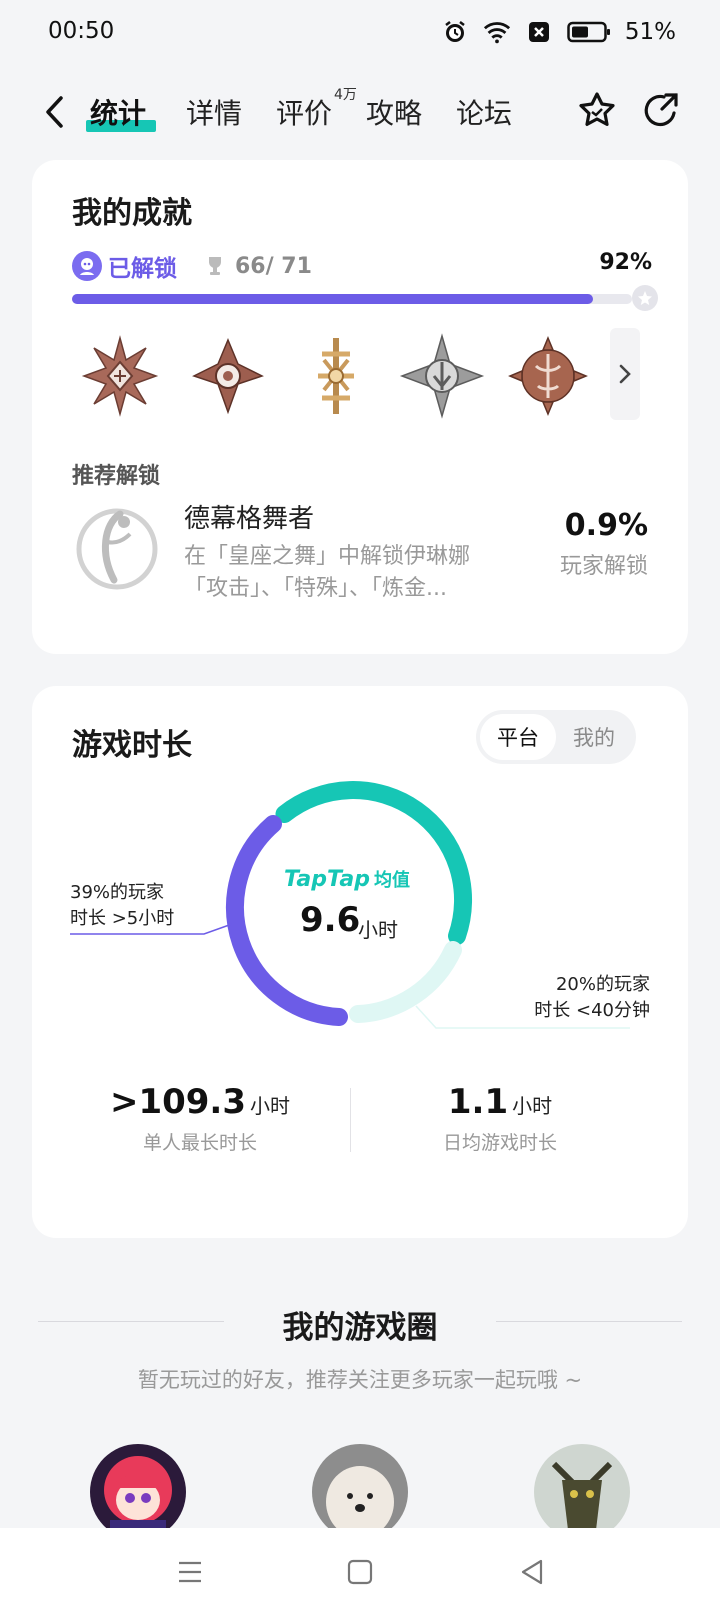 Image resolution: width=720 pixels, height=1612 pixels. Describe the element at coordinates (327, 556) in the screenshot. I see `recommended-achievement-desc-line1: 在「皇座之舞」中解锁伊琳娜` at that location.